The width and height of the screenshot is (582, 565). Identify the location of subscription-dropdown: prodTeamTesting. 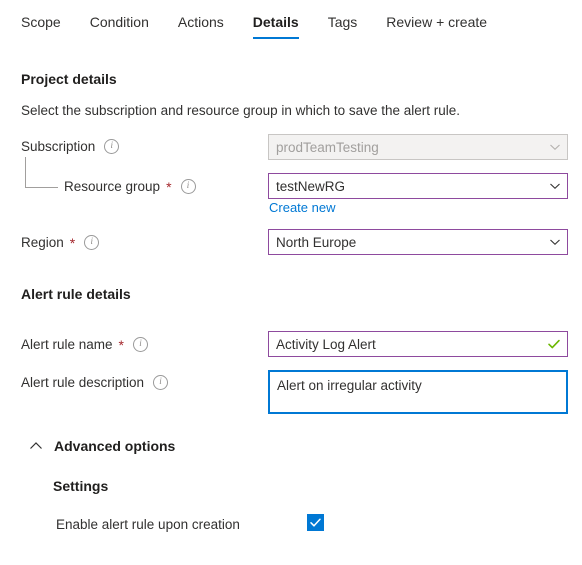
(418, 147).